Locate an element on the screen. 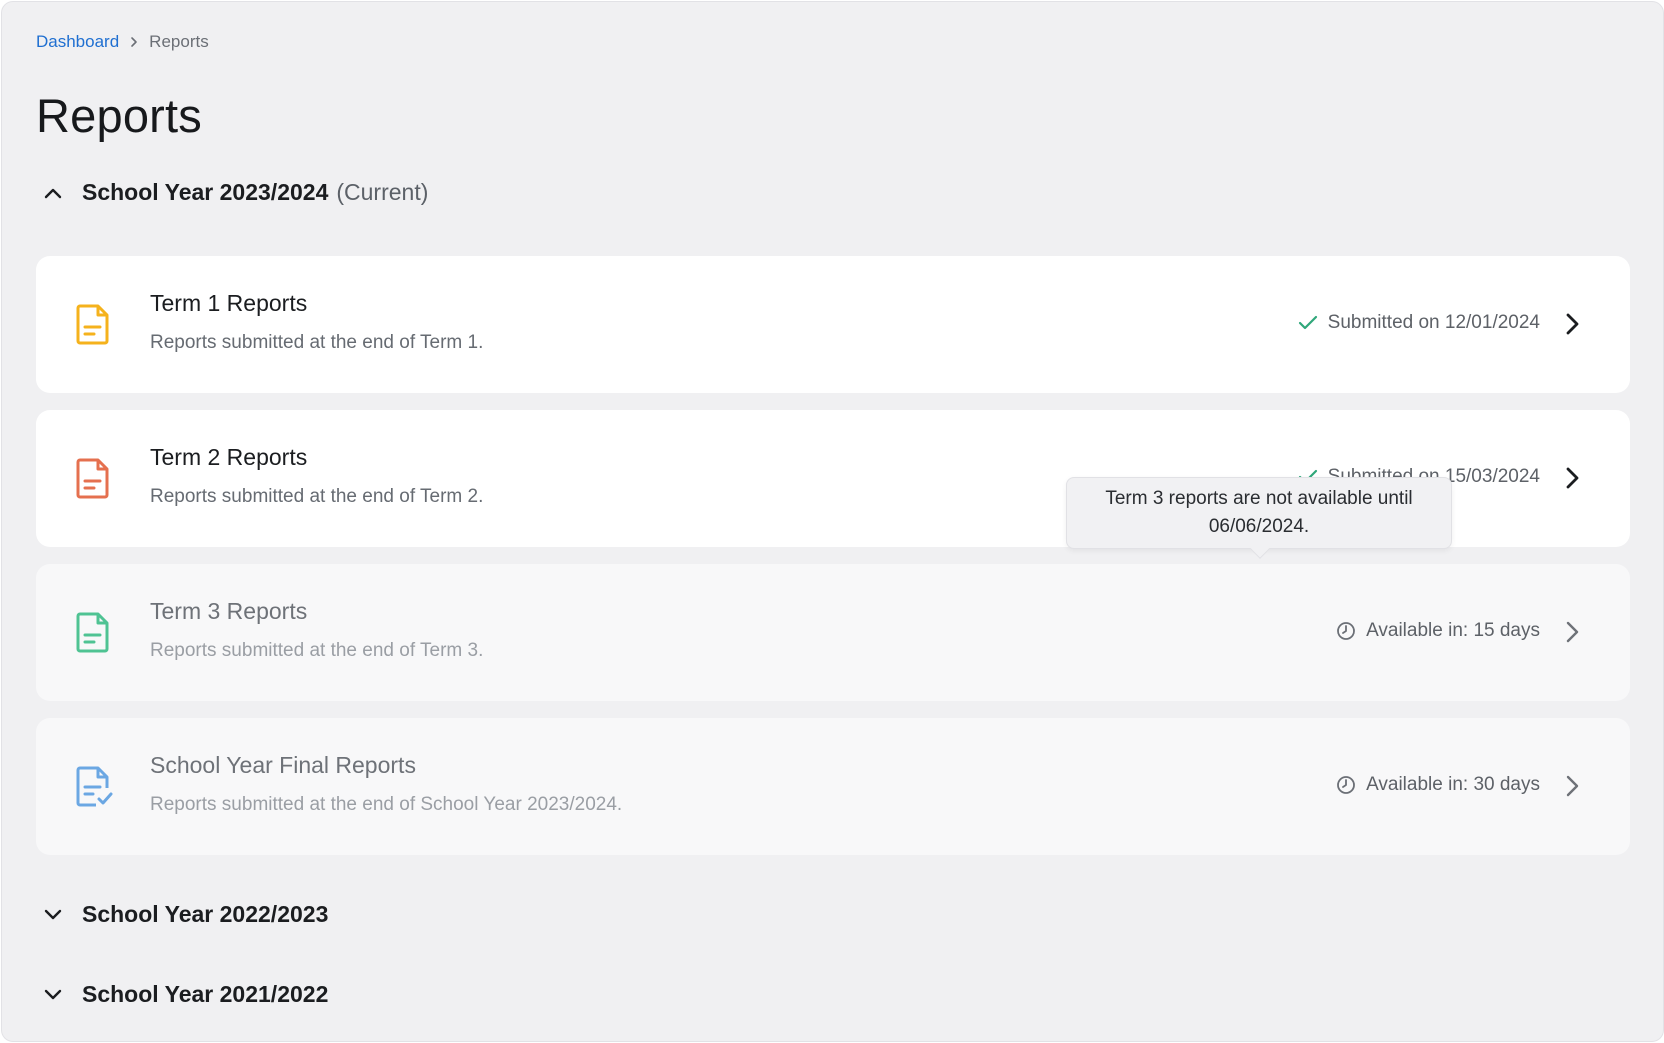  report-status-text: Submitted on 12/01/2024 is located at coordinates (1433, 322).